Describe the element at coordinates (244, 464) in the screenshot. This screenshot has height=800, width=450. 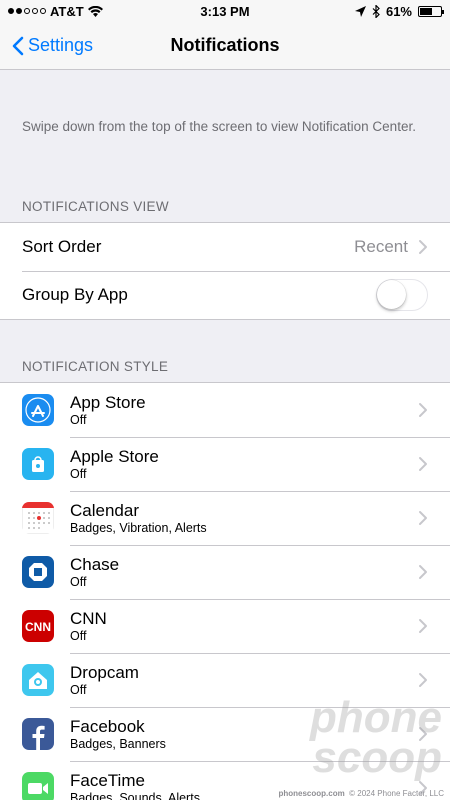
I see `app-text: Apple Store Off` at that location.